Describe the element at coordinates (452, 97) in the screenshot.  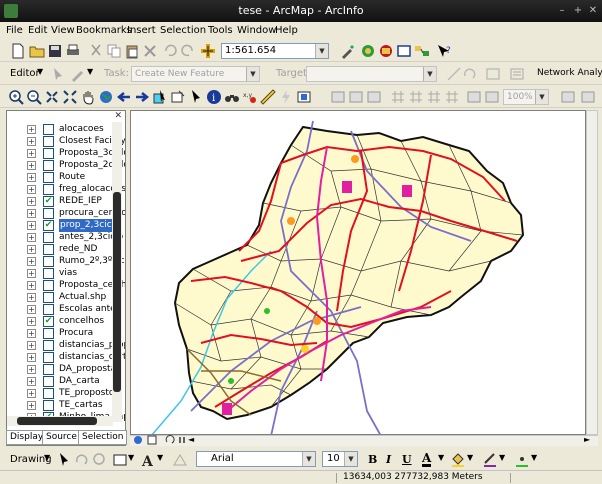
I see `georef-update-icon` at that location.